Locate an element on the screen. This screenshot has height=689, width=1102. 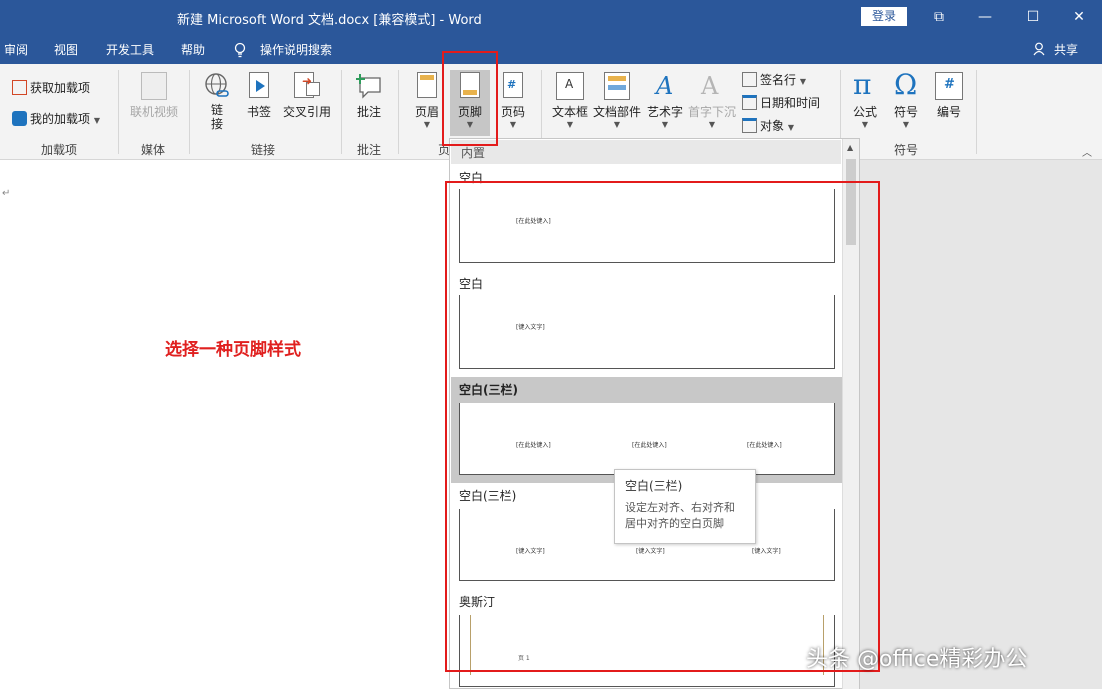
number-icon: # is located at coordinates (949, 86).